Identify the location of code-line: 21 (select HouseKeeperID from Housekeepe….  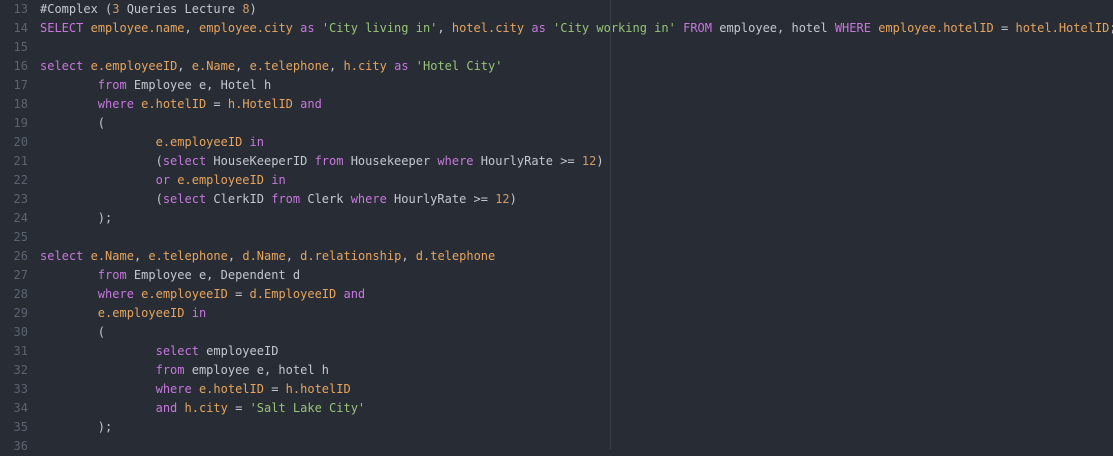
(556, 161).